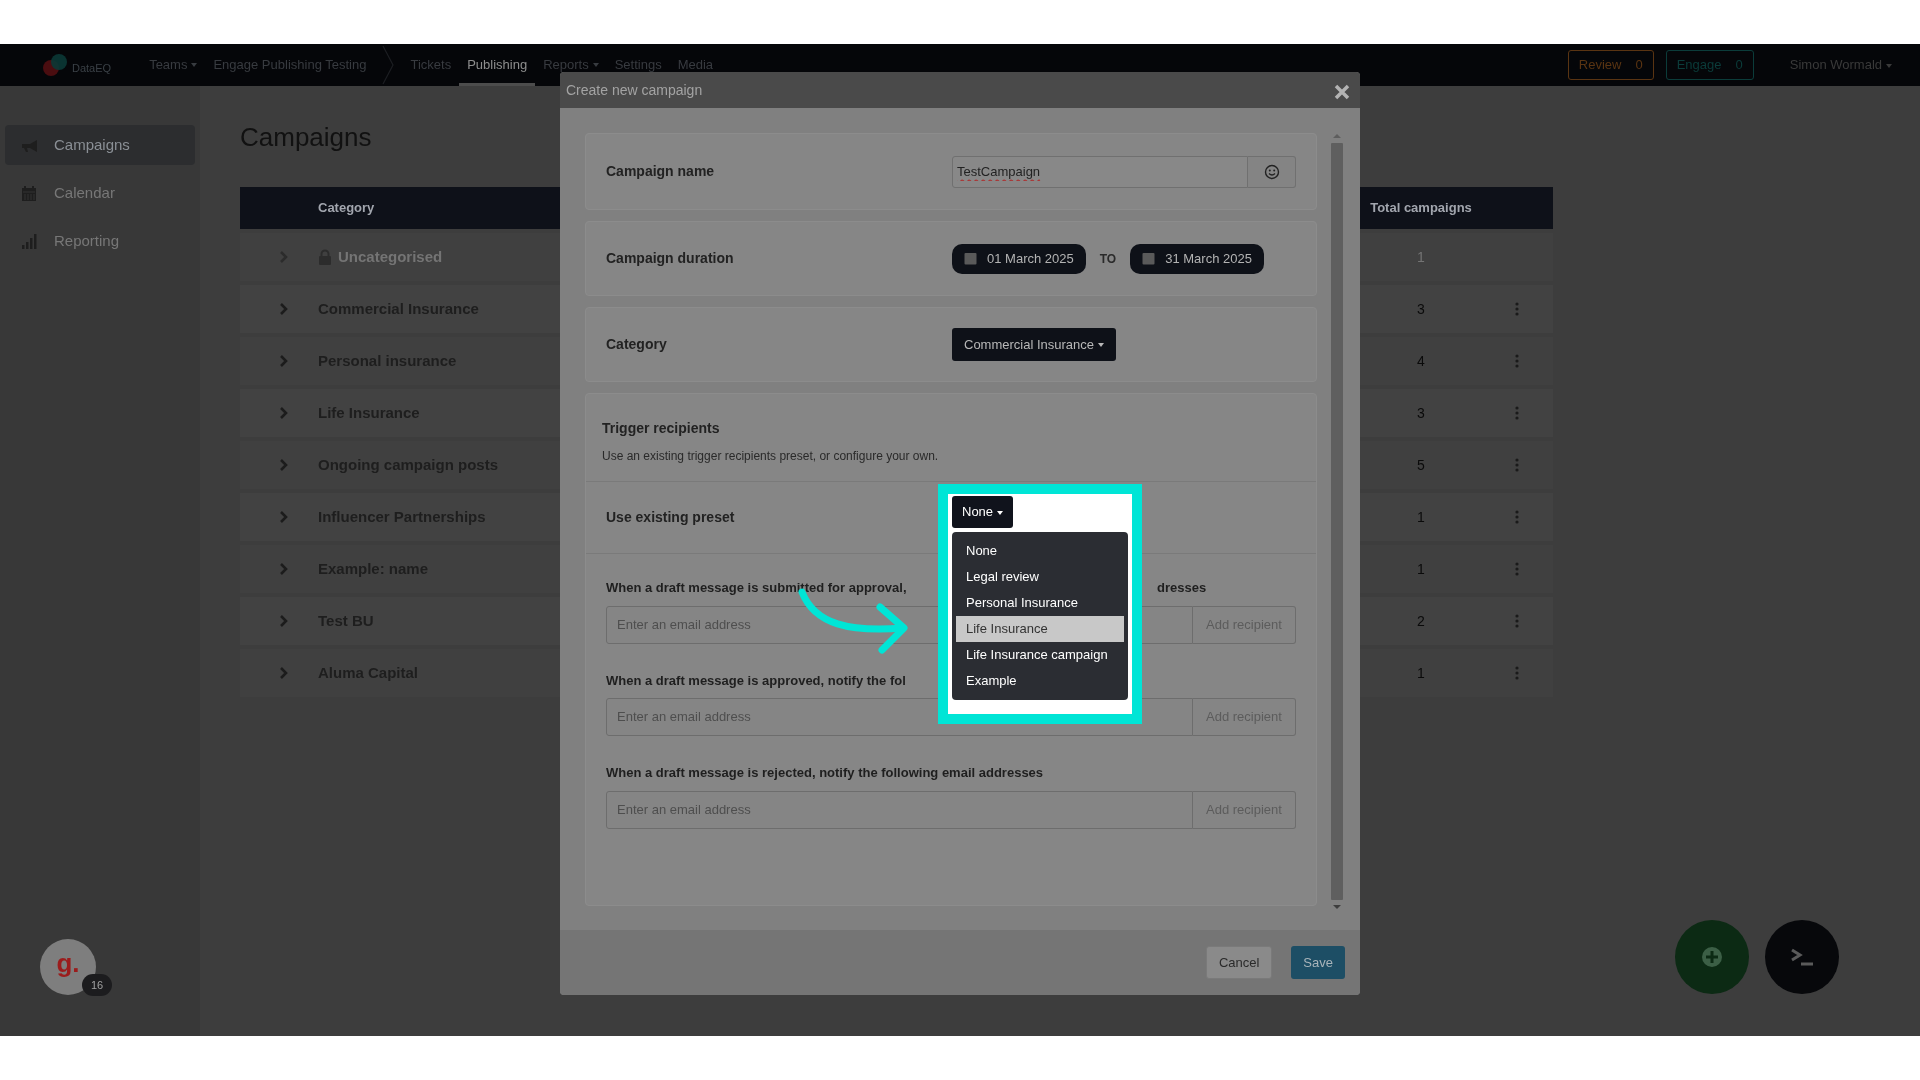 This screenshot has height=1080, width=1920. What do you see at coordinates (825, 773) in the screenshot?
I see `field-label: When a draft message is rejected, notify the following email addresses` at bounding box center [825, 773].